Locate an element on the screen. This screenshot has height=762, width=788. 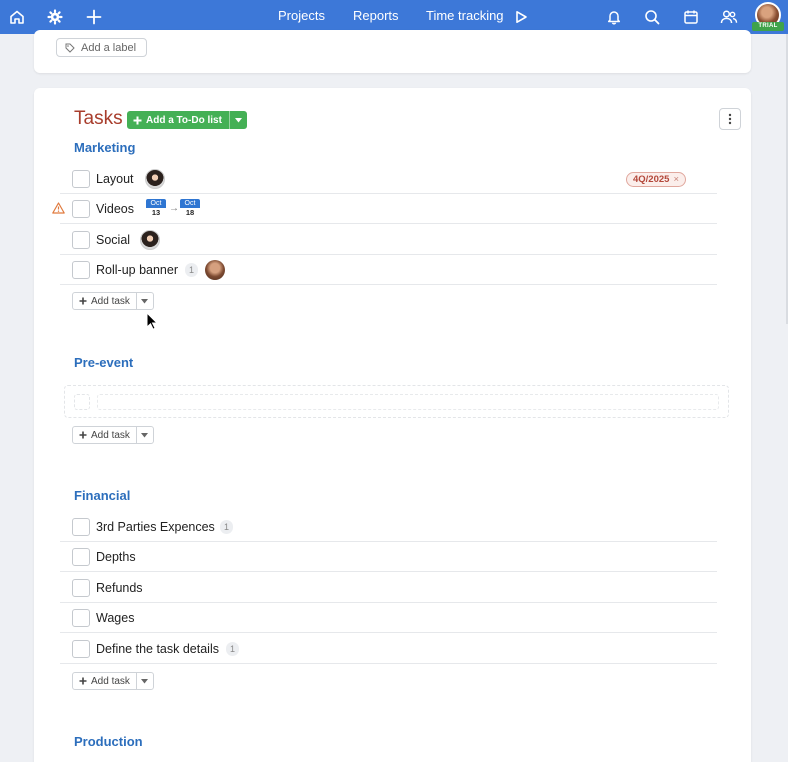
placeholder-checkbox is located at coordinates (82, 402).